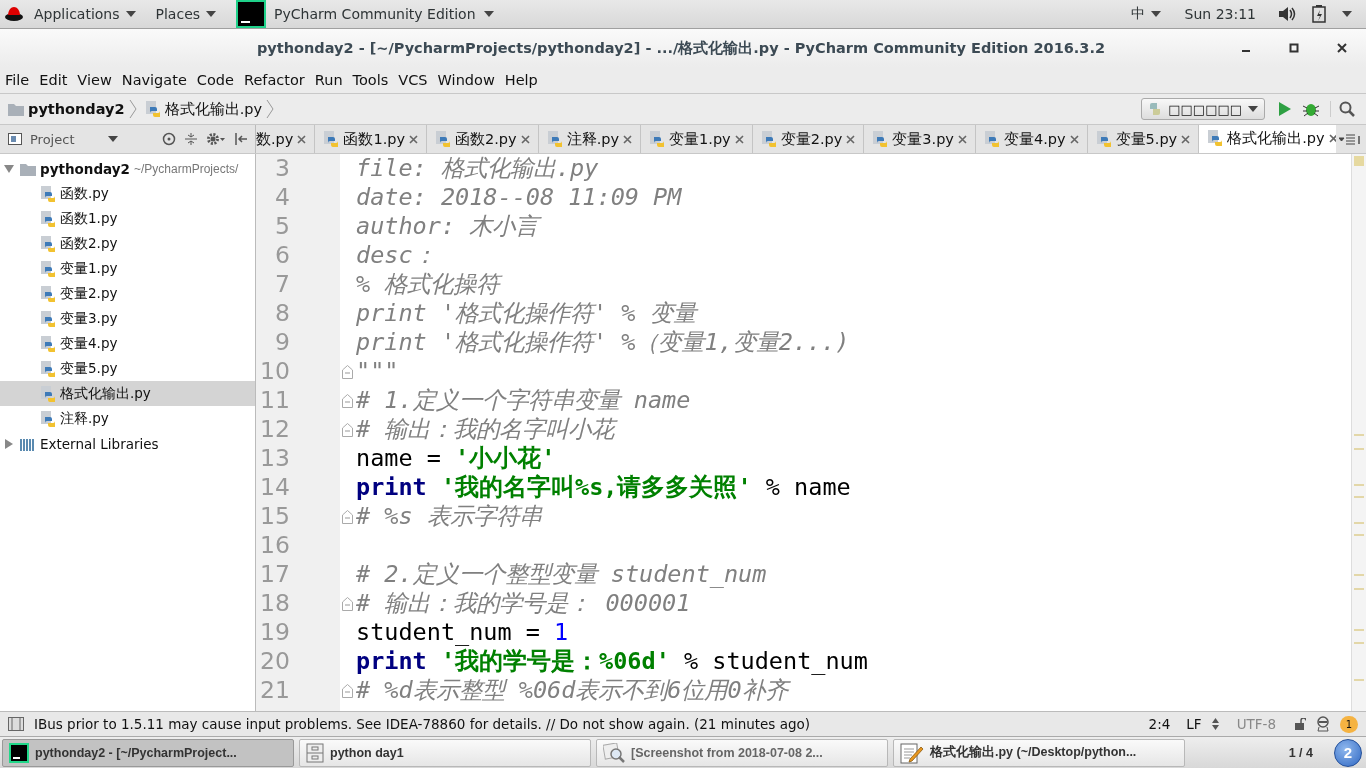  What do you see at coordinates (1349, 724) in the screenshot?
I see `notification-badge: 1` at bounding box center [1349, 724].